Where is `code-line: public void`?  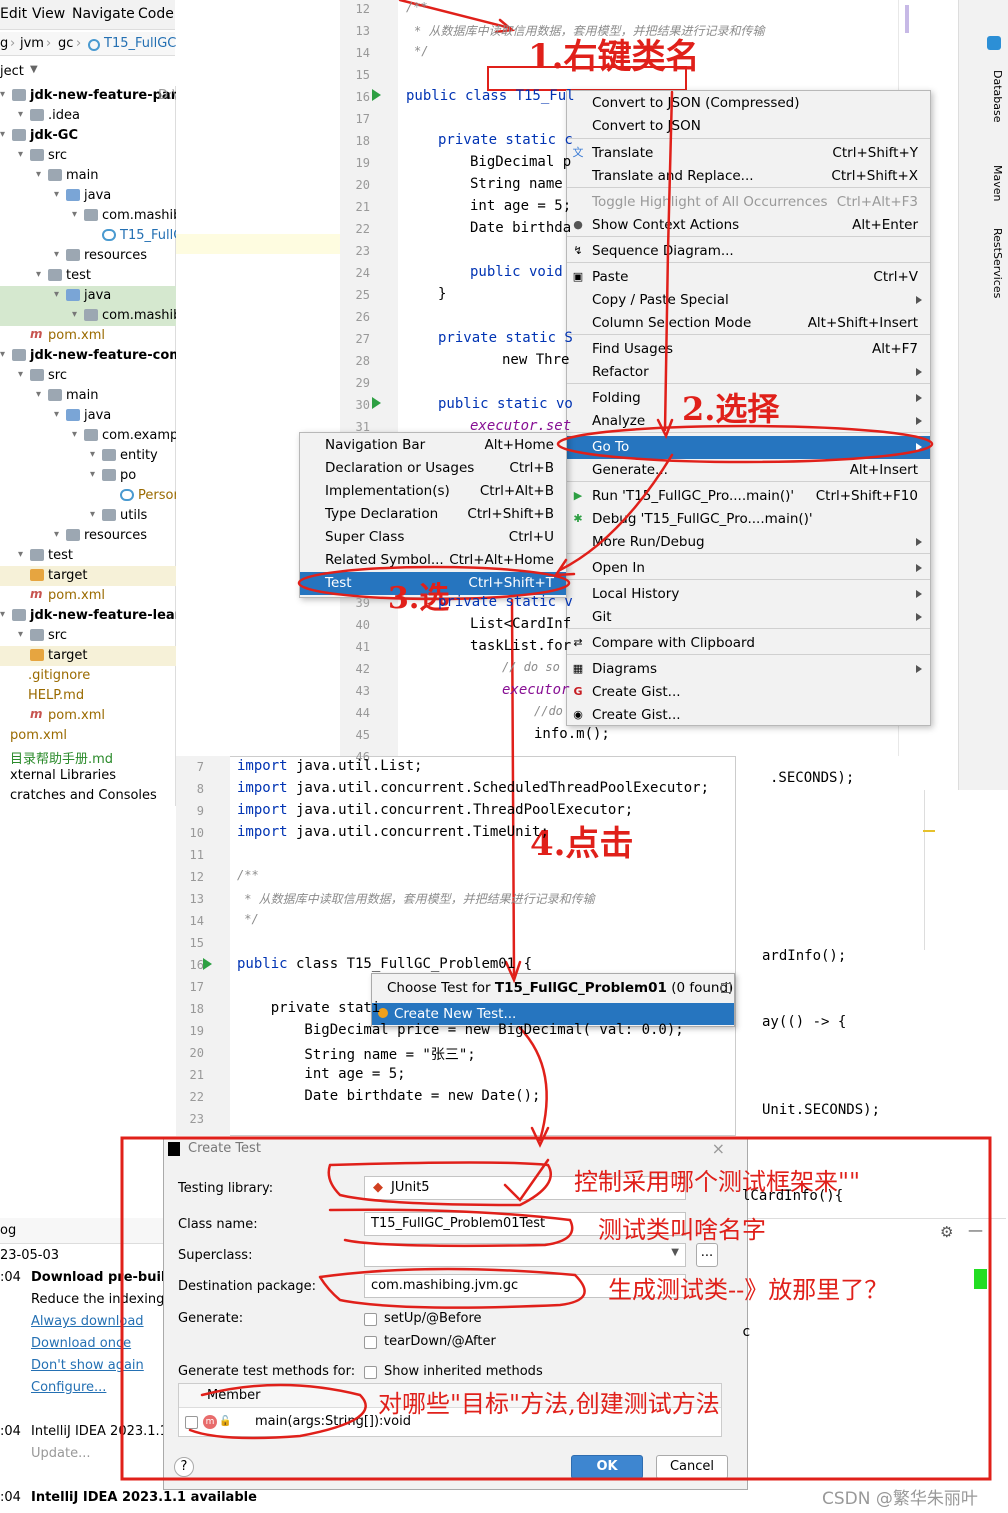 code-line: public void is located at coordinates (516, 272).